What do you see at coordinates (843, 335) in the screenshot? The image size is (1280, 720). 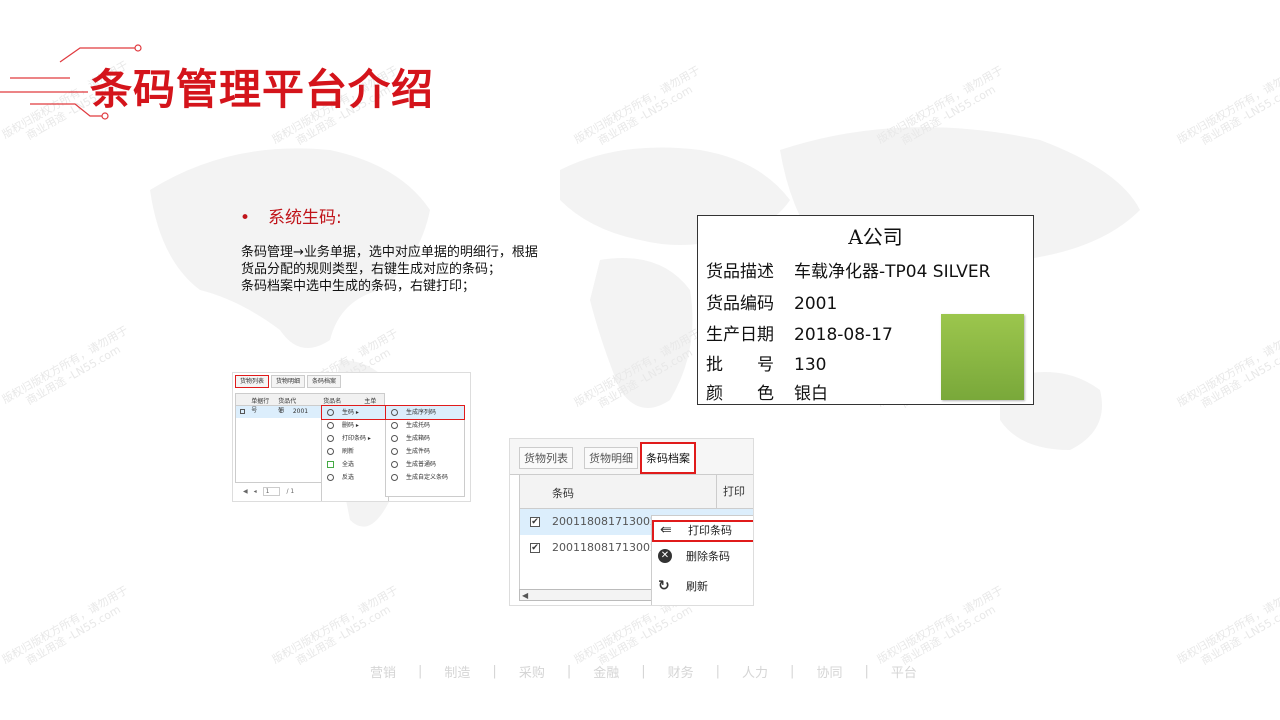 I see `label-value: 2018-08-17` at bounding box center [843, 335].